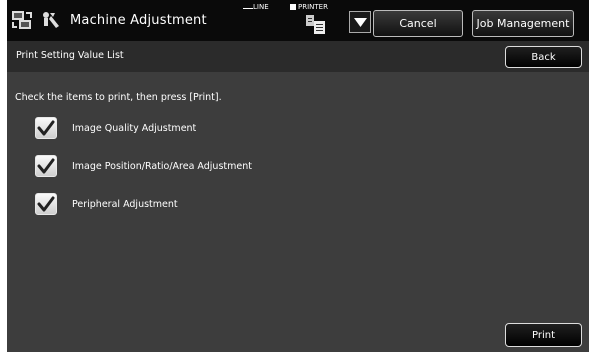 The image size is (596, 352). What do you see at coordinates (543, 57) in the screenshot?
I see `back-button: Back` at bounding box center [543, 57].